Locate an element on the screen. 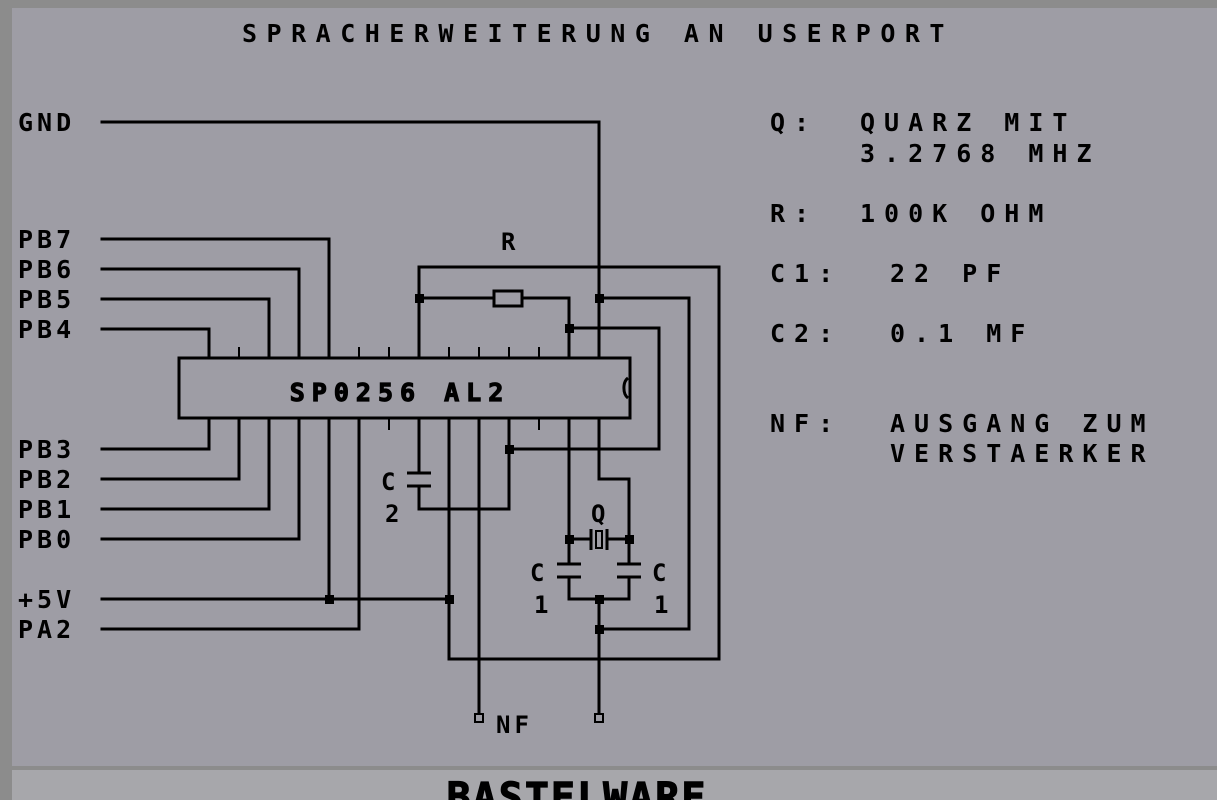 The image size is (1217, 800). label-c1-left-digit: 1 is located at coordinates (541, 605).